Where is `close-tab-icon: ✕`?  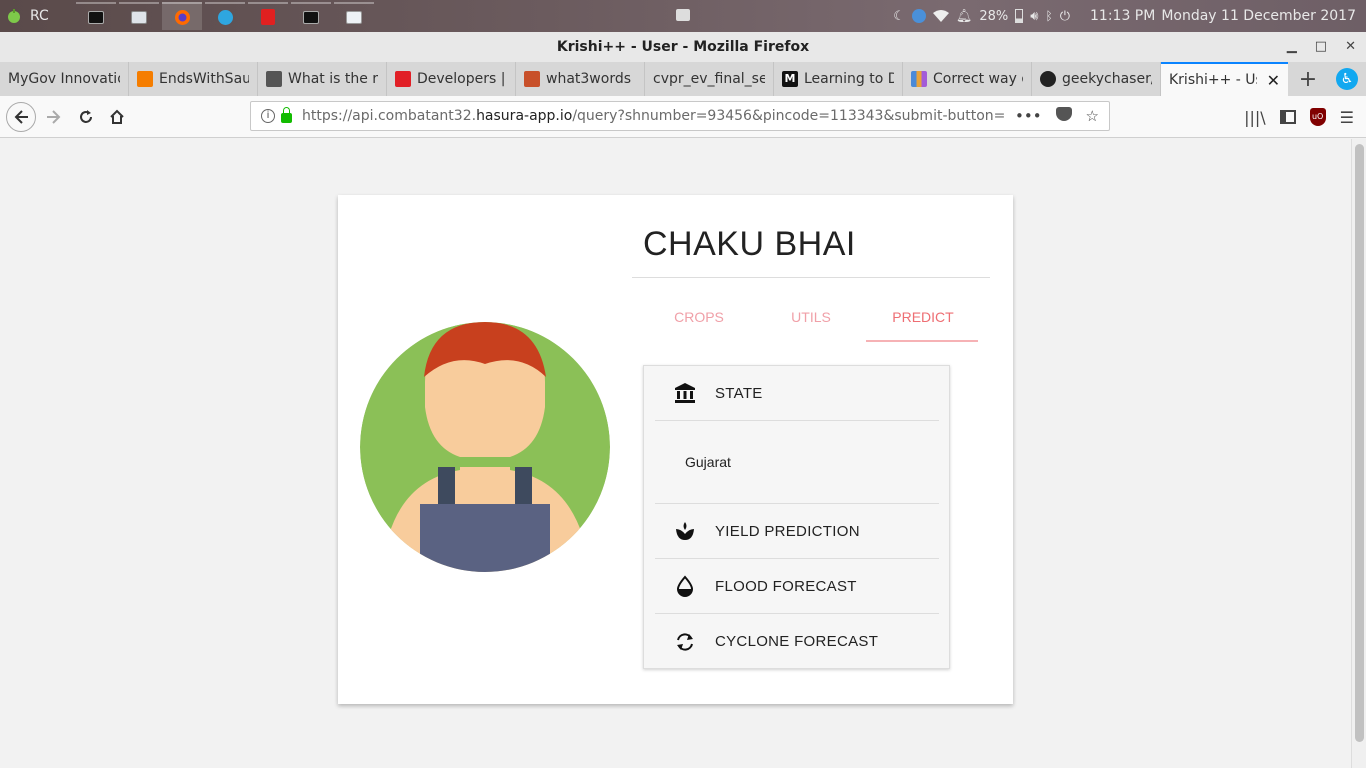
close-tab-icon: ✕ is located at coordinates (1273, 80).